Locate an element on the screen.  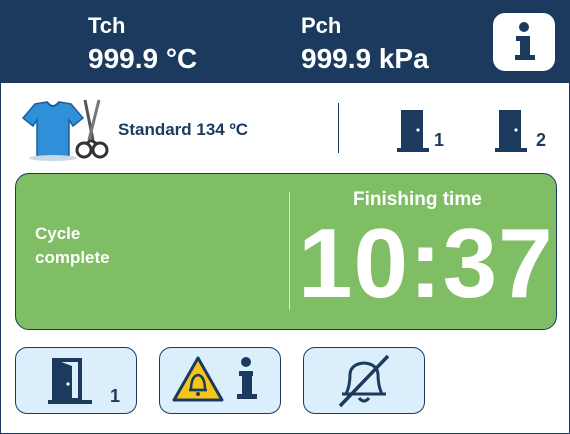
door-1-number: 1 is located at coordinates (439, 140).